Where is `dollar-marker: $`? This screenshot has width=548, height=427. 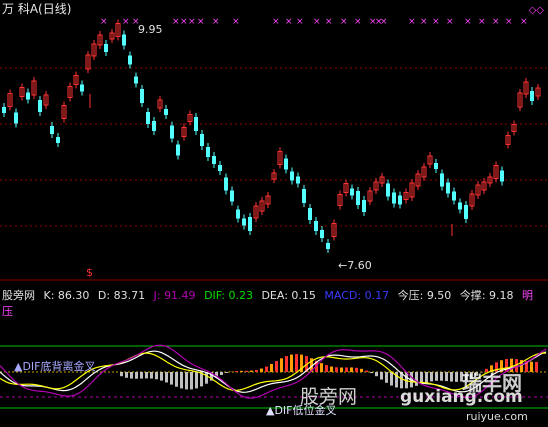
dollar-marker: $ is located at coordinates (89, 272).